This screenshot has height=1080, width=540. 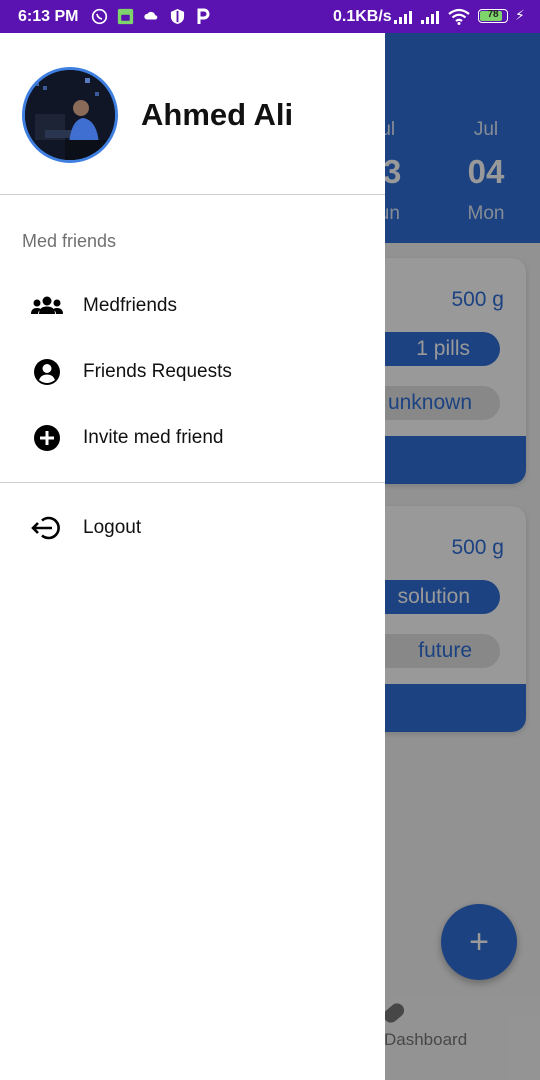 I want to click on battery-level: 78, so click(x=493, y=14).